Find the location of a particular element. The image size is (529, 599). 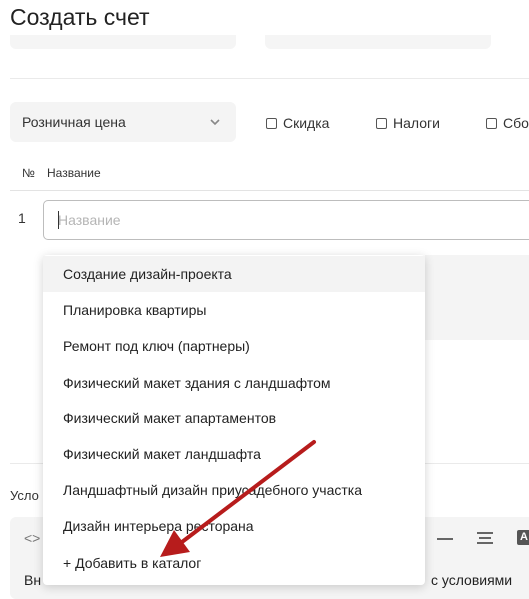

page-title: Создать счет is located at coordinates (80, 17).